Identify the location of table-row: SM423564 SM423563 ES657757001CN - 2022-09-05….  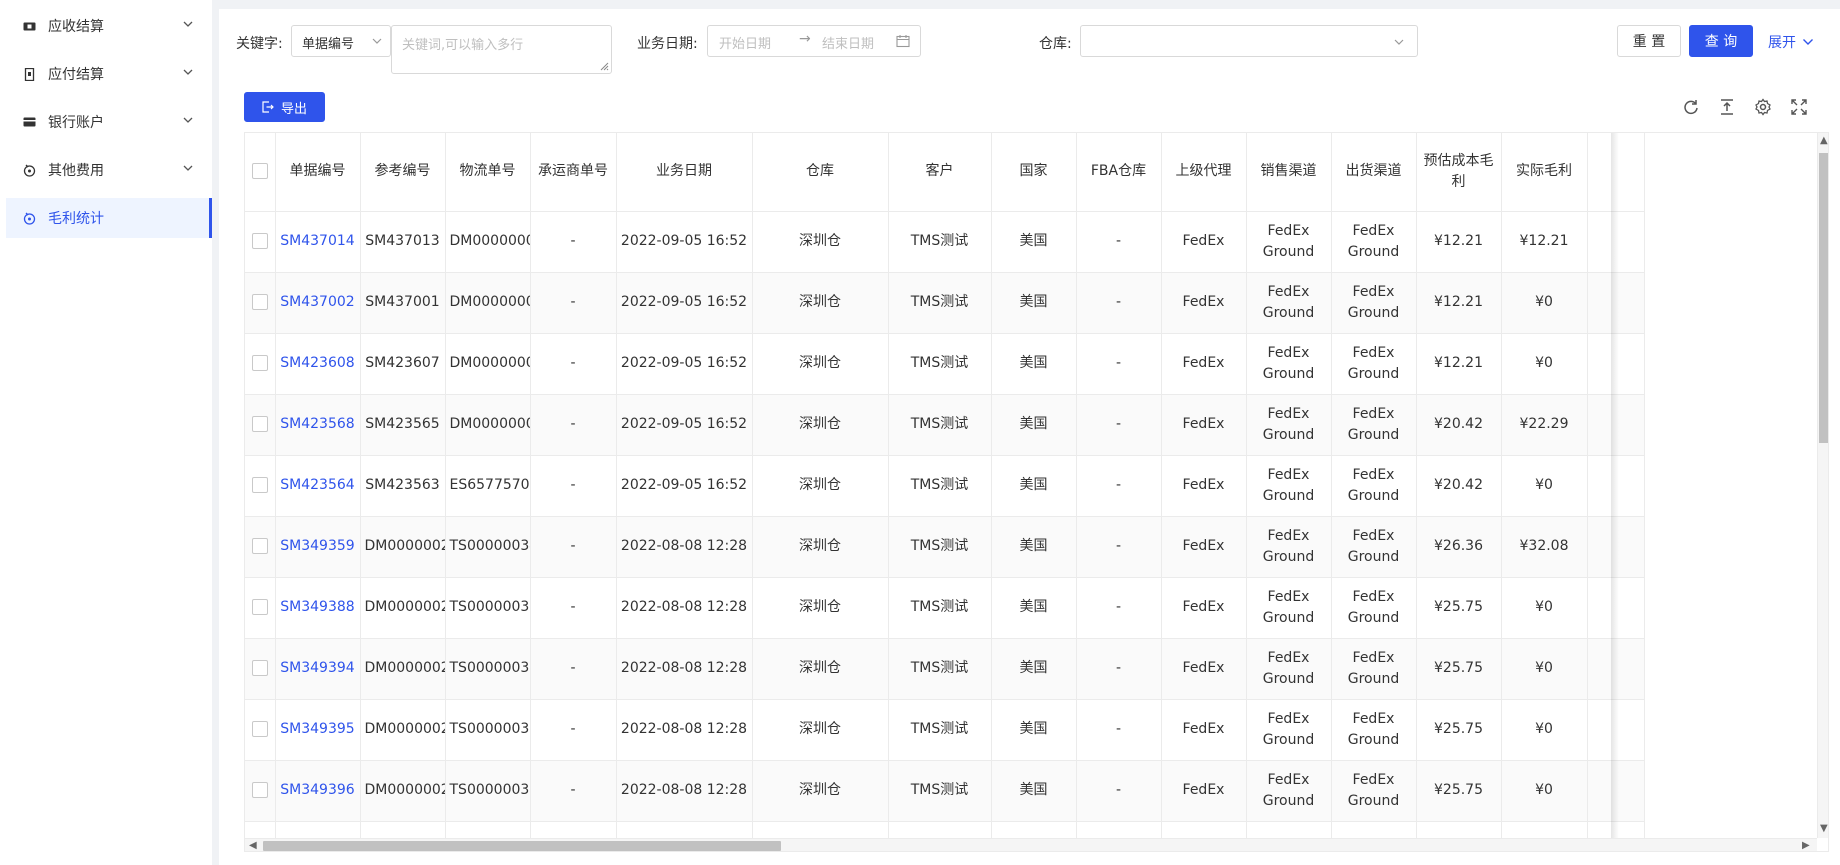
(945, 486).